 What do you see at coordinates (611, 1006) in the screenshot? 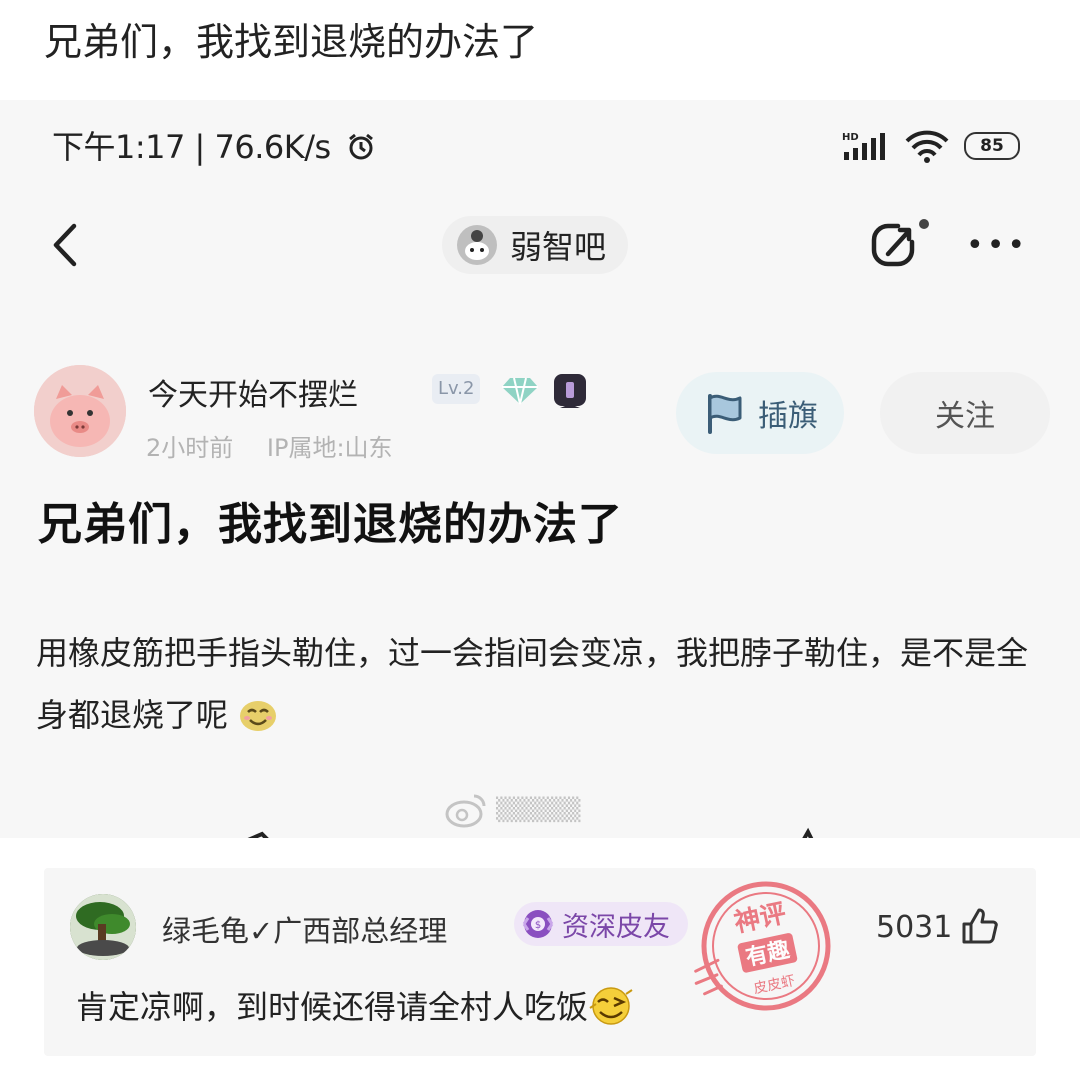
I see `wink-emoji-icon` at bounding box center [611, 1006].